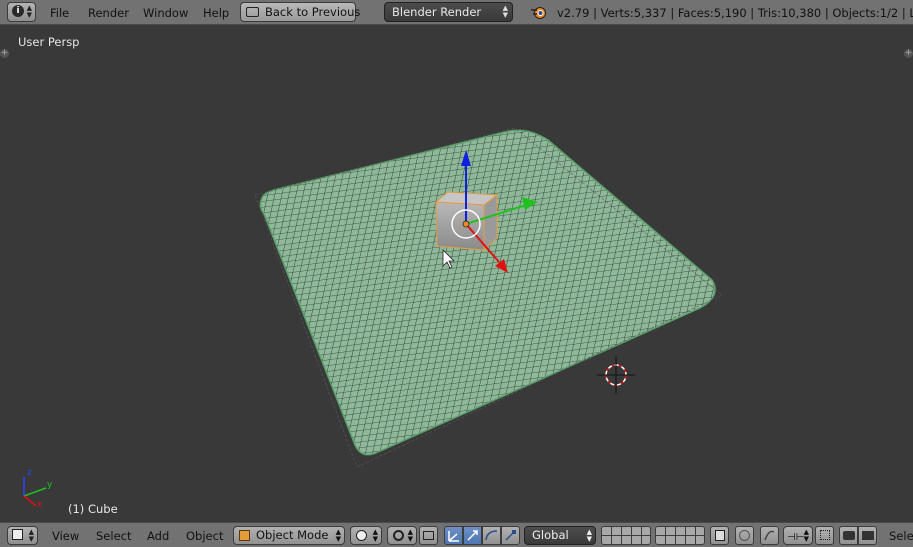  I want to click on pivot-icon, so click(398, 535).